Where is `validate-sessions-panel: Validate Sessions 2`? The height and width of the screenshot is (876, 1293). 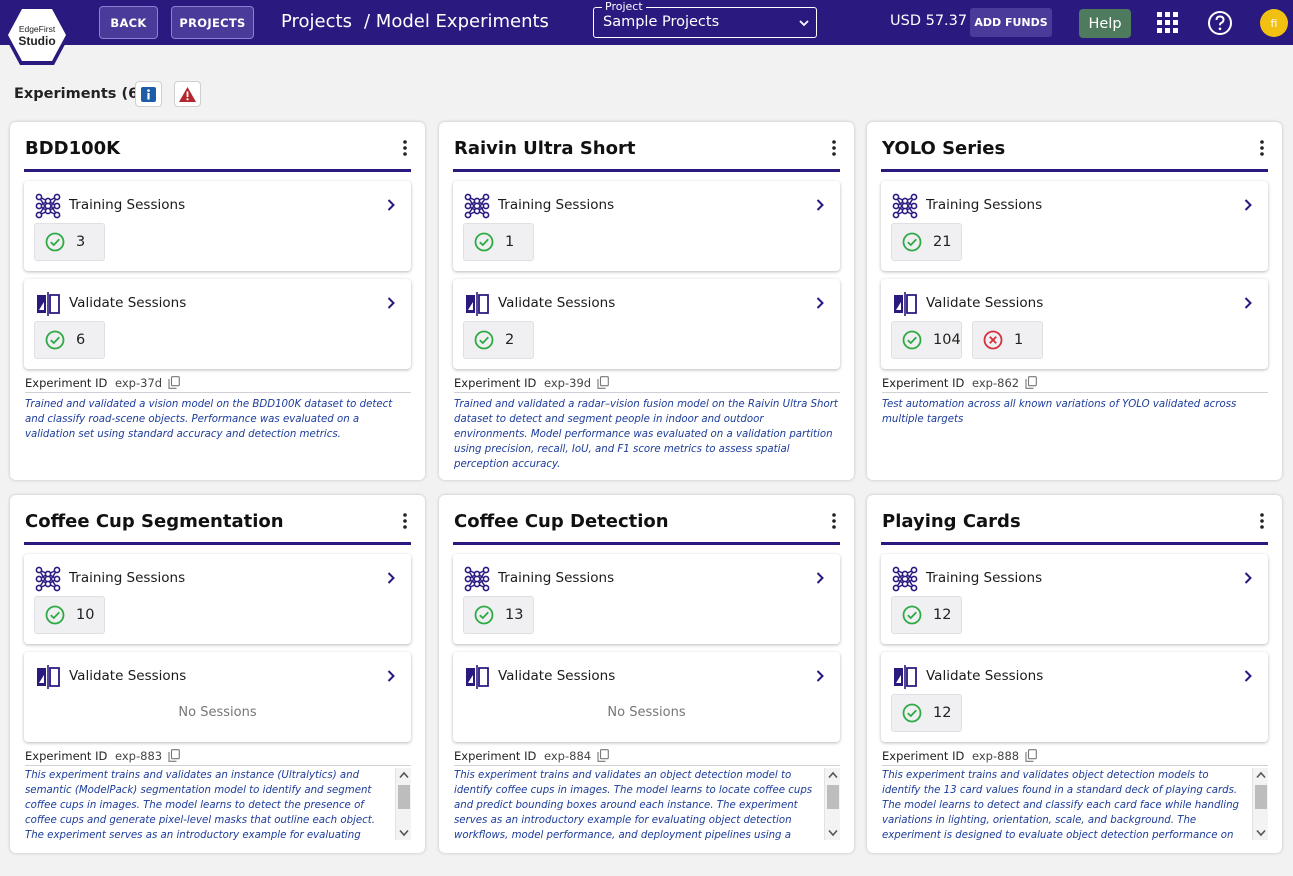
validate-sessions-panel: Validate Sessions 2 is located at coordinates (646, 324).